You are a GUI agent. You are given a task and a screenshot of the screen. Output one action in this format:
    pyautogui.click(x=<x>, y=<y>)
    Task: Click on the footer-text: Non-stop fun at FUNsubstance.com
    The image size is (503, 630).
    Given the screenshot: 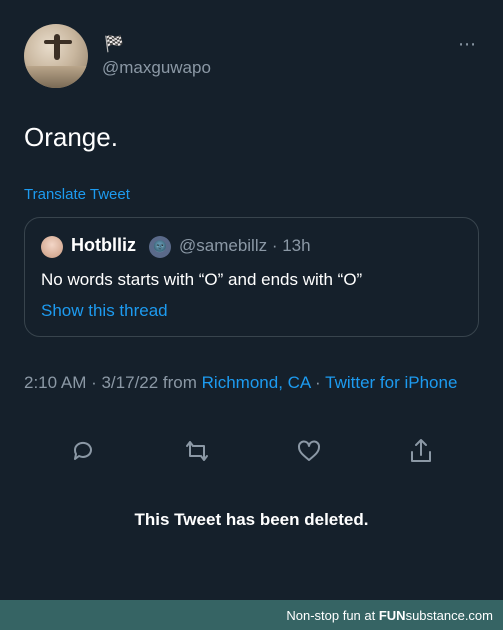 What is the action you would take?
    pyautogui.click(x=389, y=615)
    